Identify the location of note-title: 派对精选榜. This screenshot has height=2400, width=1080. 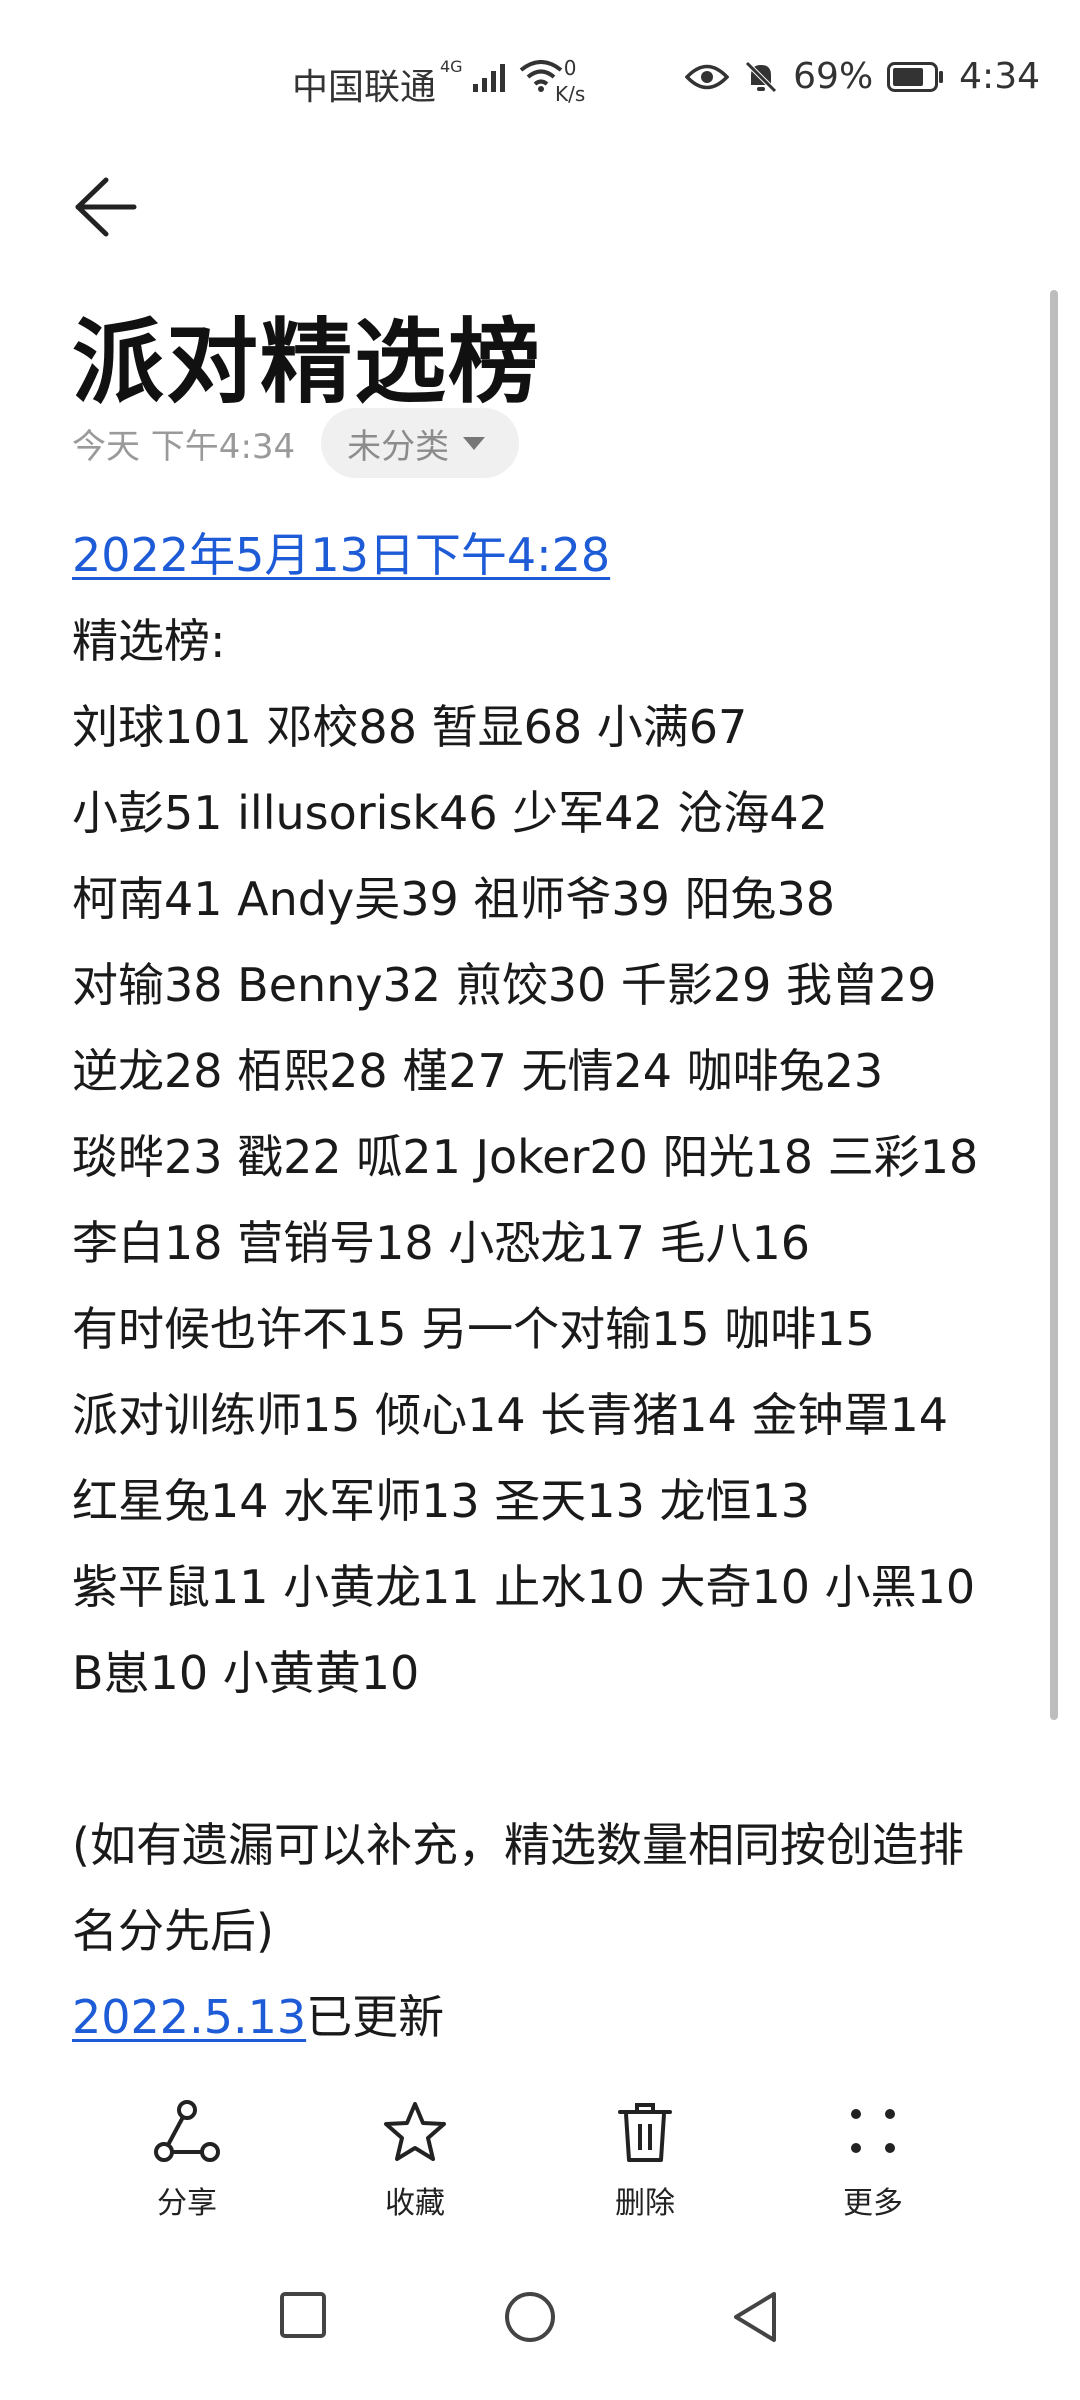
(307, 354).